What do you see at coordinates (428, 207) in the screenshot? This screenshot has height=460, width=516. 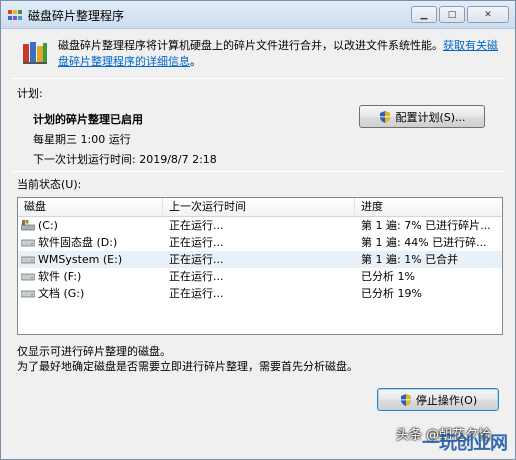 I see `column-progress: 进度` at bounding box center [428, 207].